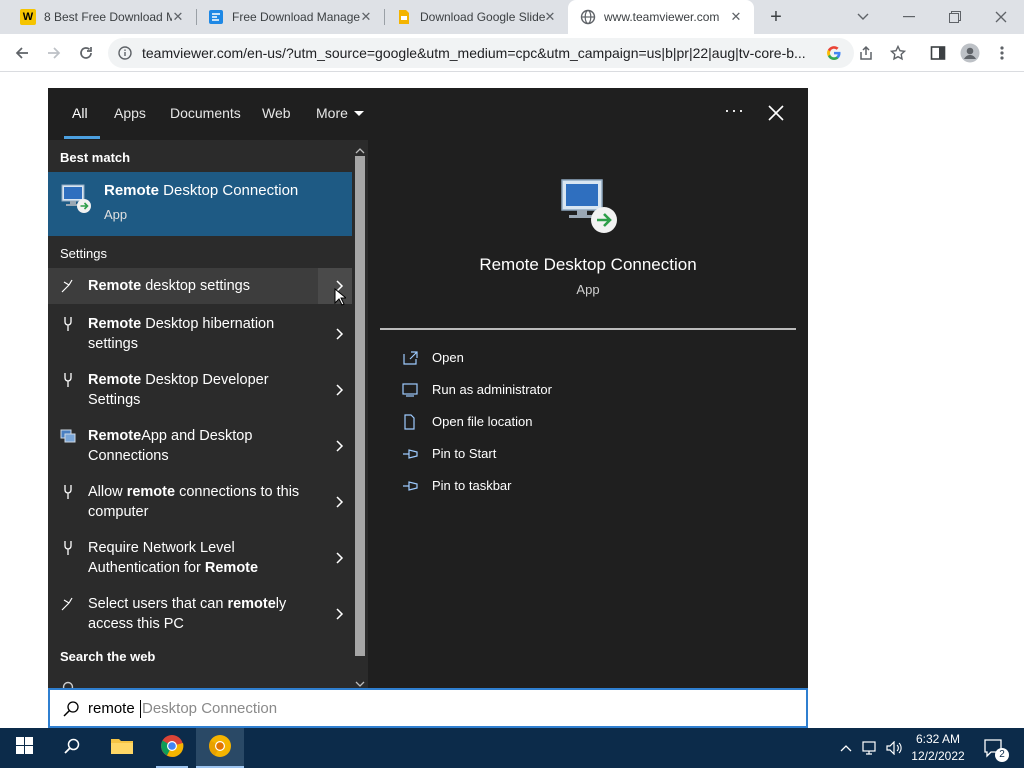 This screenshot has height=768, width=1024. What do you see at coordinates (28, 17) in the screenshot?
I see `w-icon: W` at bounding box center [28, 17].